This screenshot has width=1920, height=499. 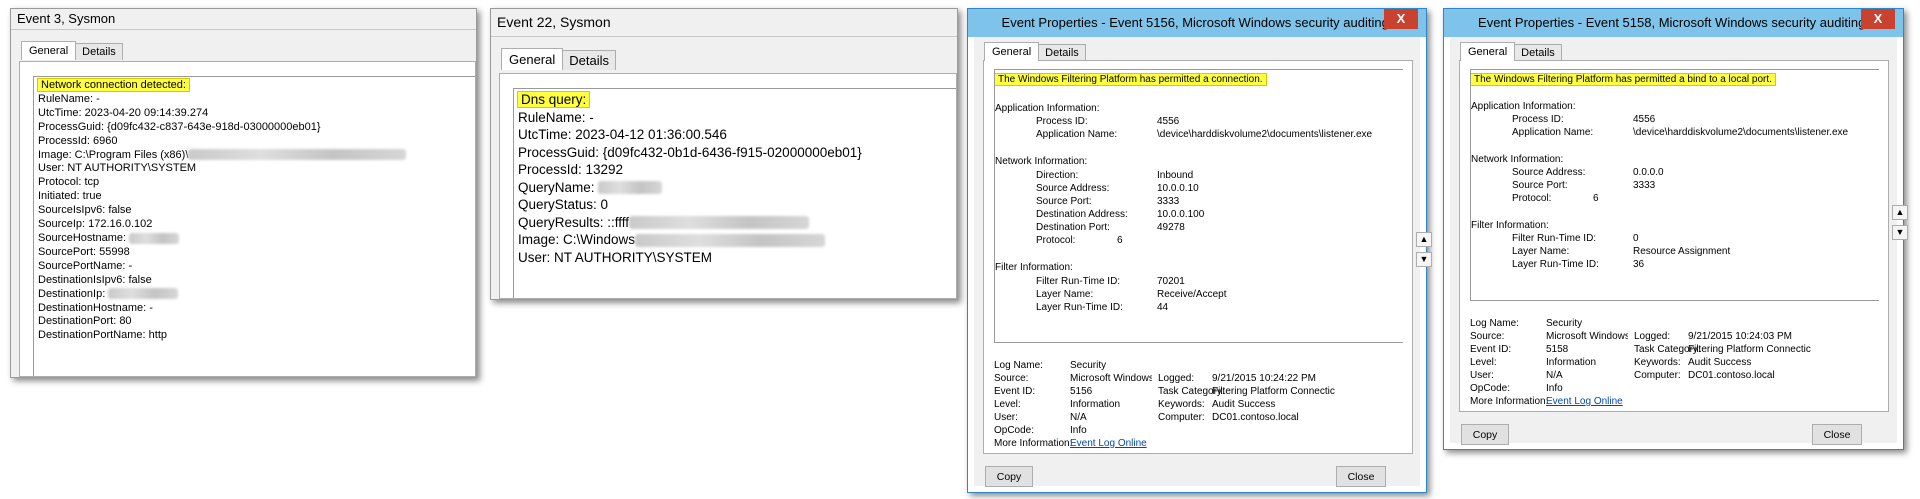 I want to click on field-label: Destination Port:, so click(x=1073, y=227).